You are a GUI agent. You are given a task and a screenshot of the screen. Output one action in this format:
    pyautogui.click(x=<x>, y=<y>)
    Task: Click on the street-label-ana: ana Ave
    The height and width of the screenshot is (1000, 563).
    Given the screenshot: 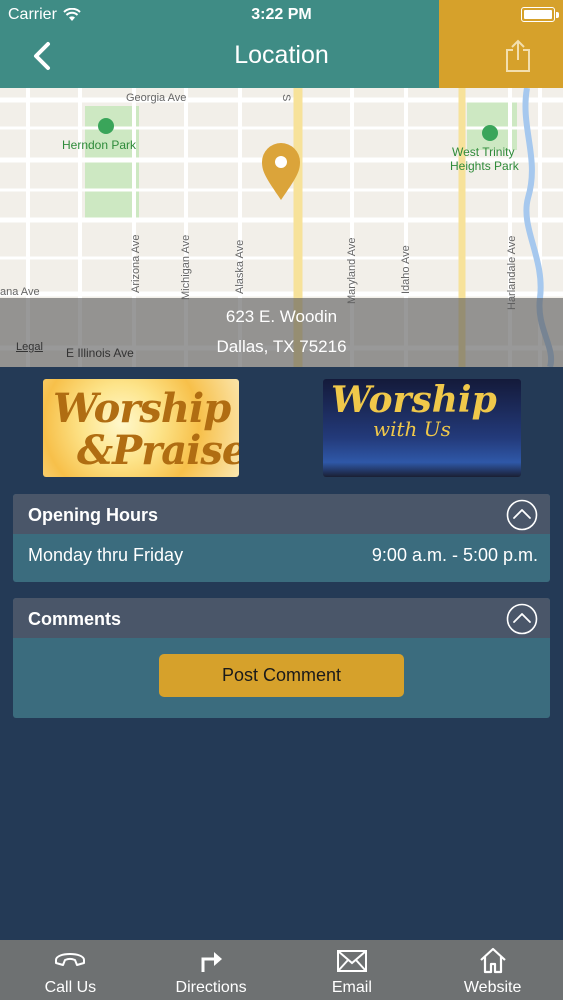 What is the action you would take?
    pyautogui.click(x=20, y=292)
    